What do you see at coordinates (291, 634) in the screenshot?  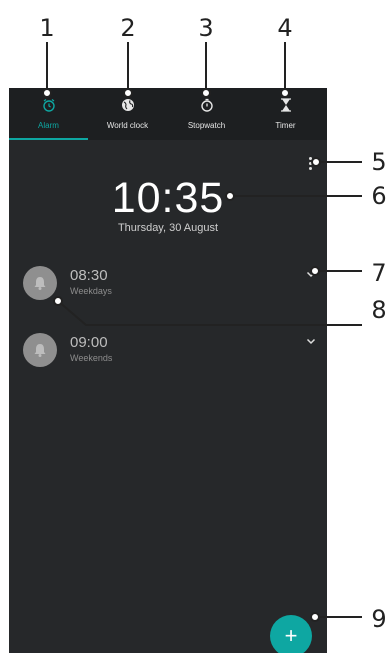 I see `add-alarm-button: +` at bounding box center [291, 634].